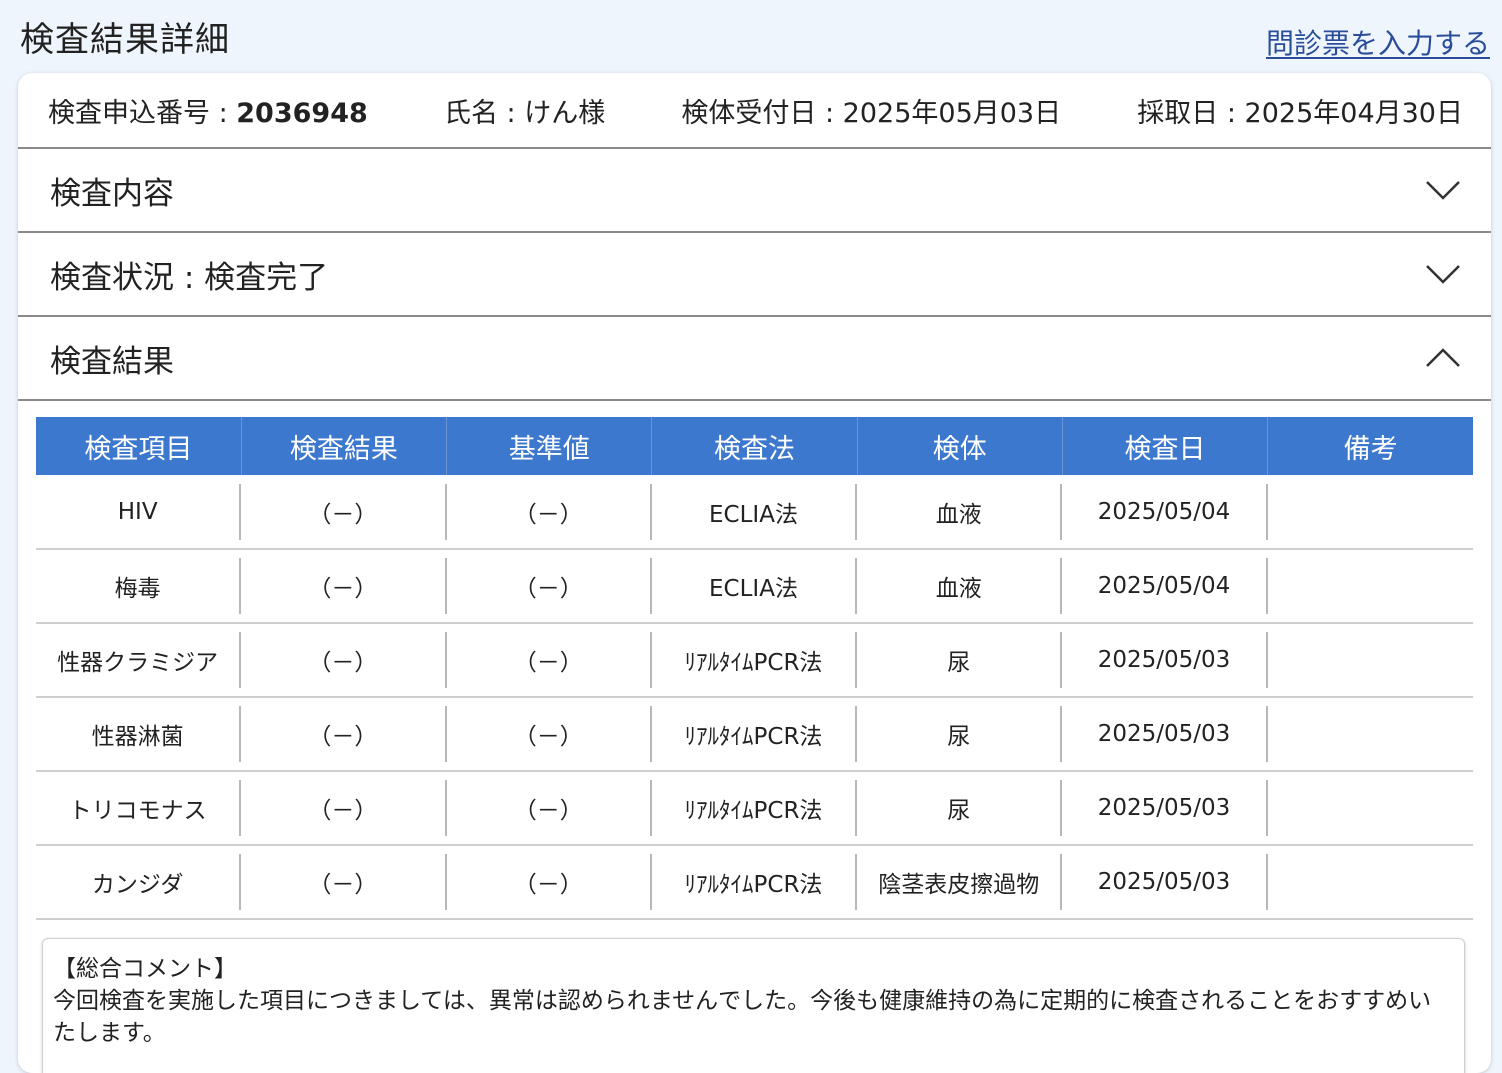  Describe the element at coordinates (139, 660) in the screenshot. I see `cell-item: 性器クラミジア` at that location.